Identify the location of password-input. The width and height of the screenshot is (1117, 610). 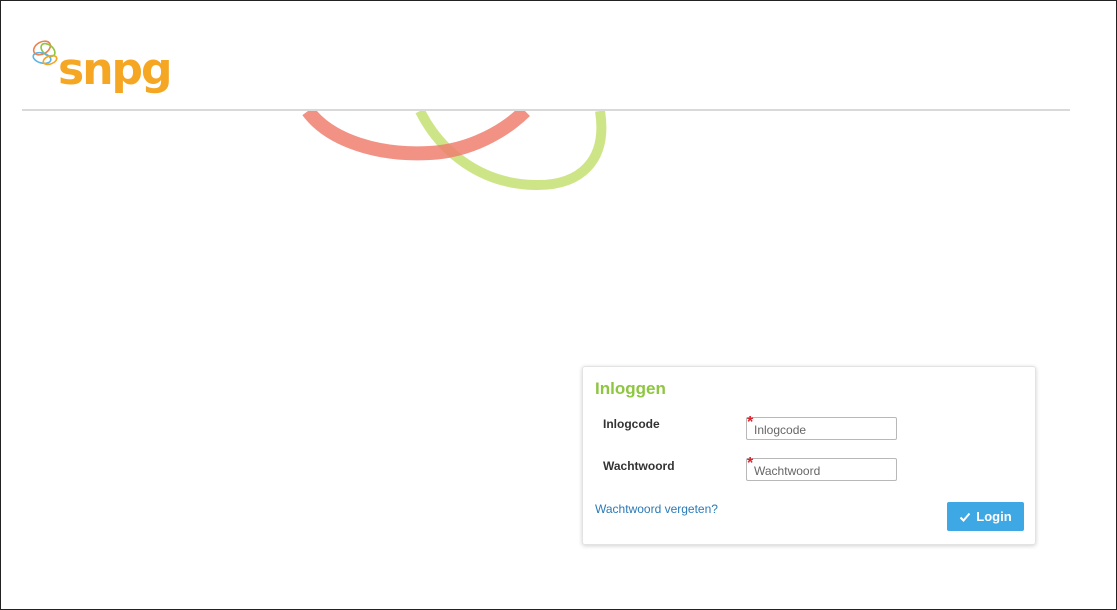
(821, 469).